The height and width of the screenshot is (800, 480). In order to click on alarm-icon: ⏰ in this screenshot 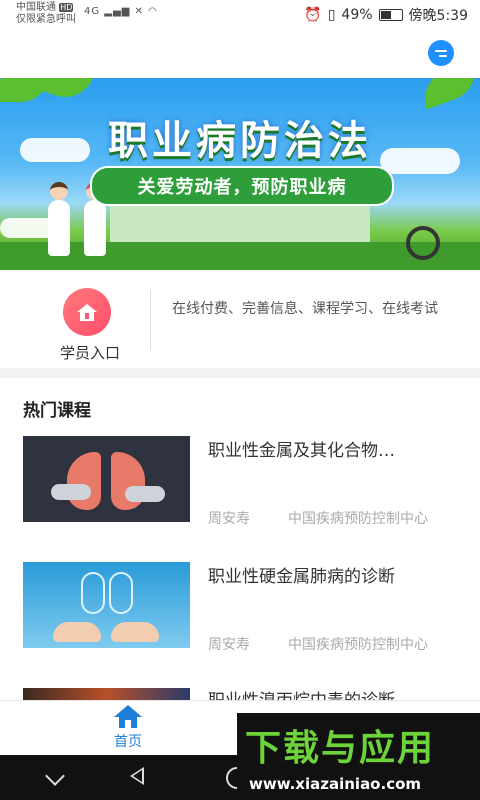, I will do `click(313, 15)`.